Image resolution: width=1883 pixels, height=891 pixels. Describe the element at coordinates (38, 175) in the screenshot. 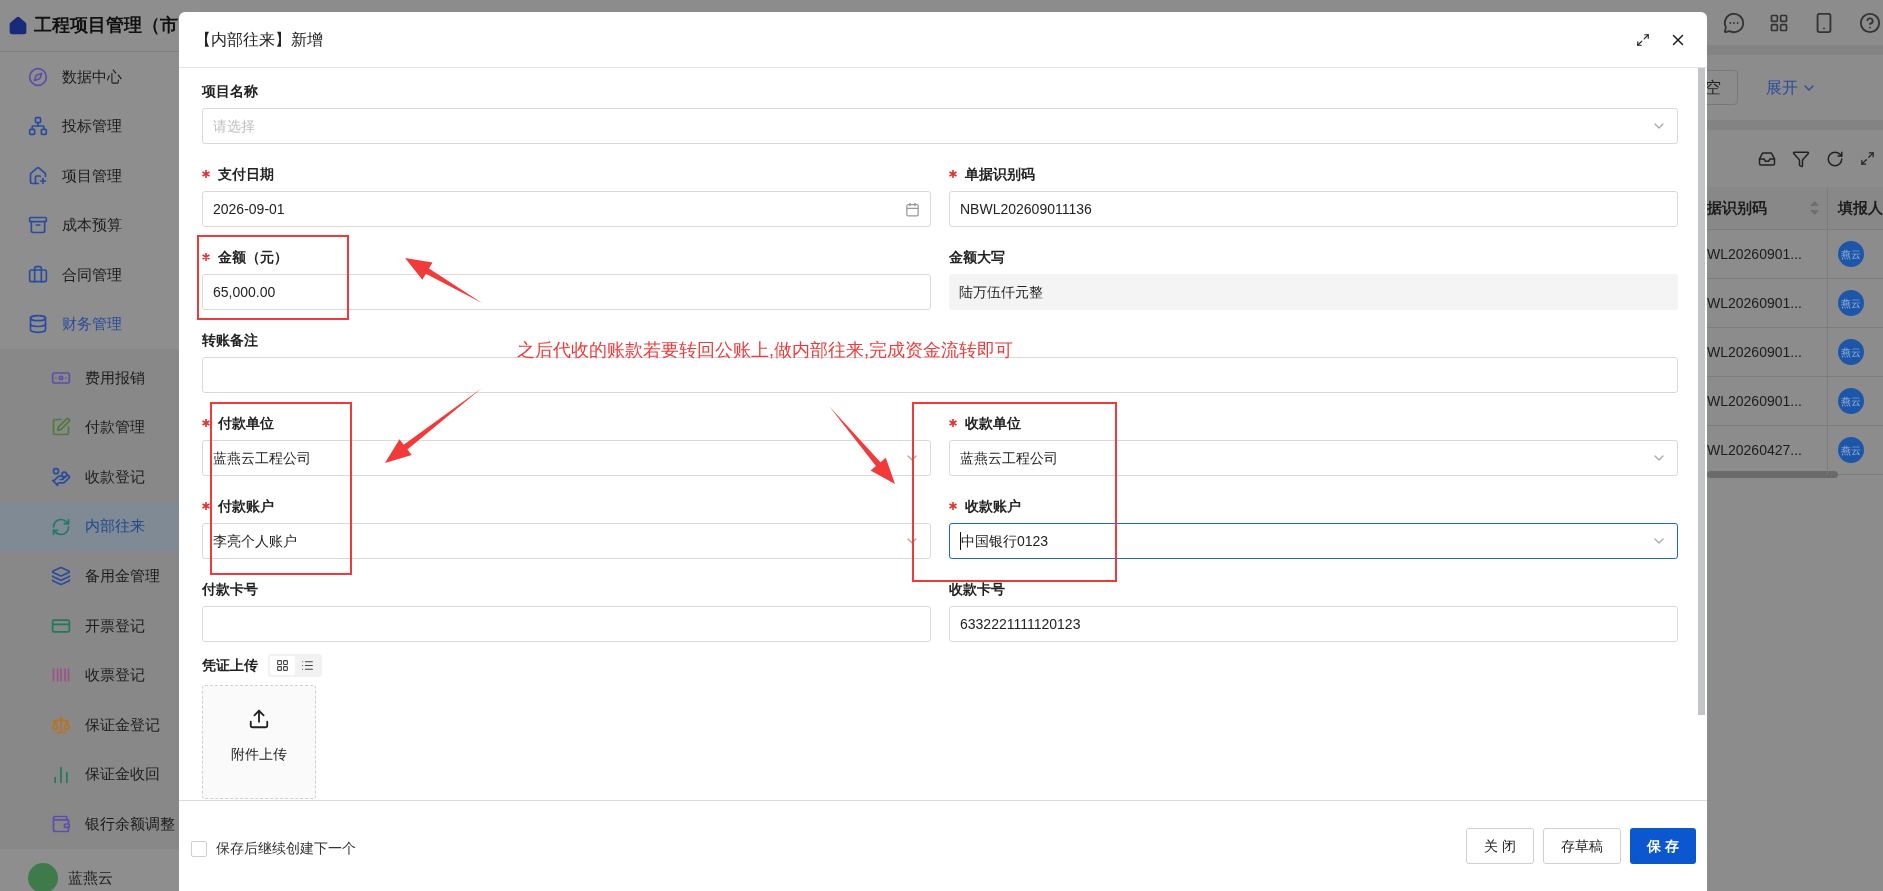

I see `house-icon` at that location.